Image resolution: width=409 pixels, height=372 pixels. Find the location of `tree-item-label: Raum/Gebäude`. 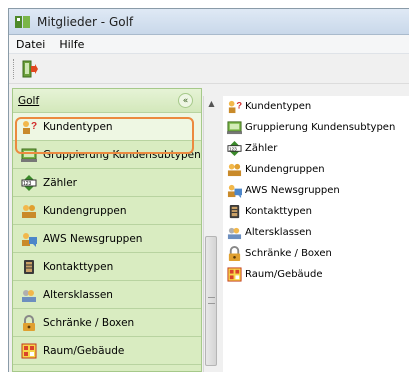

tree-item-label: Raum/Gebäude is located at coordinates (284, 274).